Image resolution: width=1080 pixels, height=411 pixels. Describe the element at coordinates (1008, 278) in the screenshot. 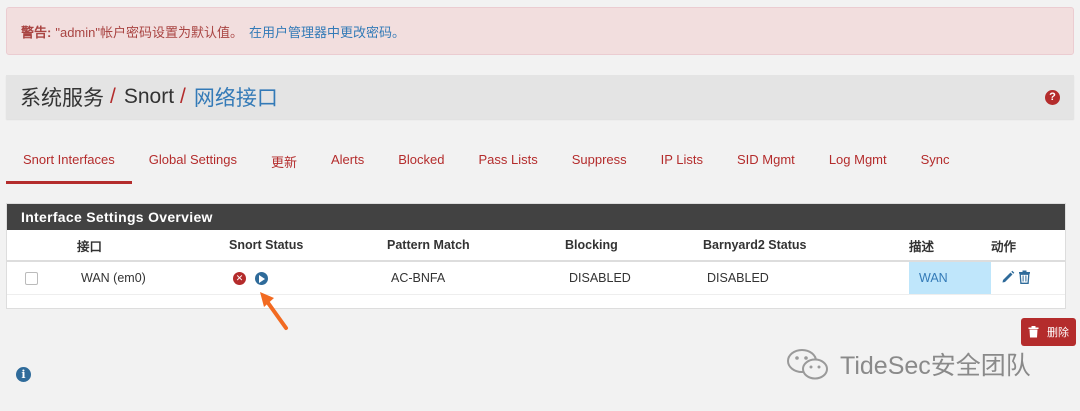

I see `edit-pencil-icon` at that location.